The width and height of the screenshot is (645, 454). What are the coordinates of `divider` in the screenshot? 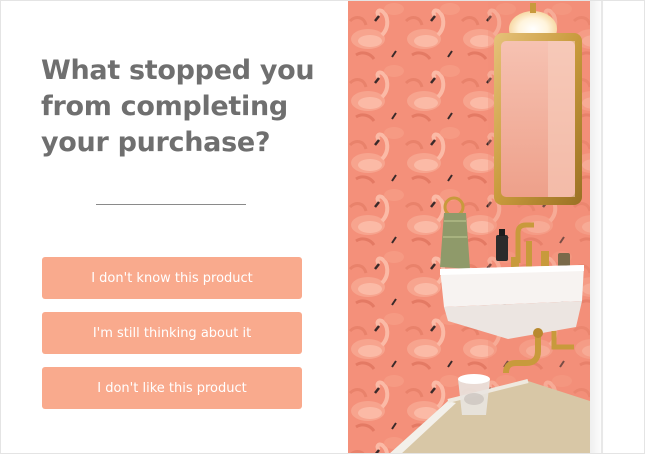 It's located at (171, 204).